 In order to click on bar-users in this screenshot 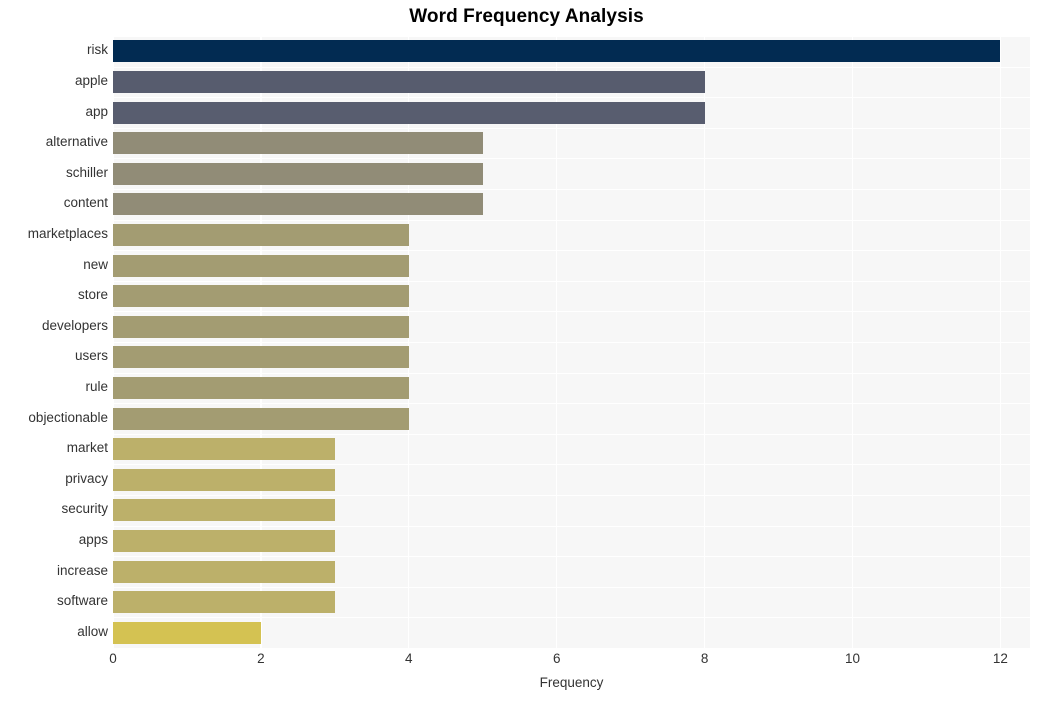, I will do `click(261, 357)`.